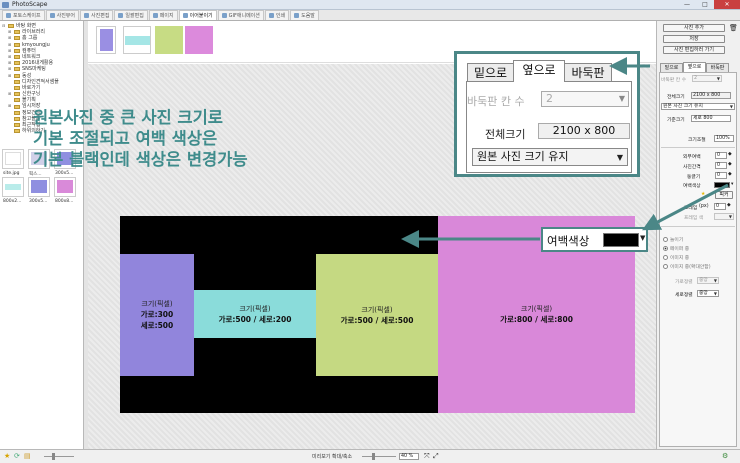 The width and height of the screenshot is (740, 463). What do you see at coordinates (185, 15) in the screenshot?
I see `combine-icon` at bounding box center [185, 15].